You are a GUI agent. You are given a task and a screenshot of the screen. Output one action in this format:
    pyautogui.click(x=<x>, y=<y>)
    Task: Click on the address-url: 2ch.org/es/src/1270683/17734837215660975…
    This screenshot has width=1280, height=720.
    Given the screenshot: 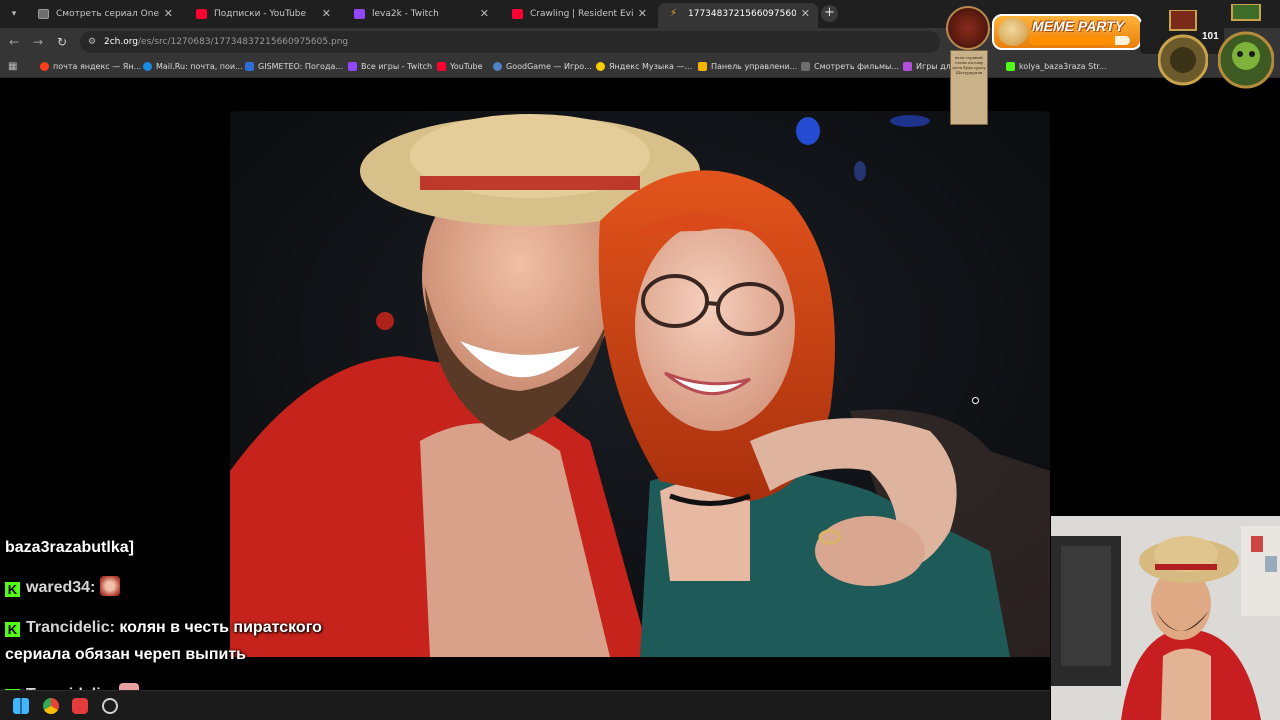 What is the action you would take?
    pyautogui.click(x=226, y=42)
    